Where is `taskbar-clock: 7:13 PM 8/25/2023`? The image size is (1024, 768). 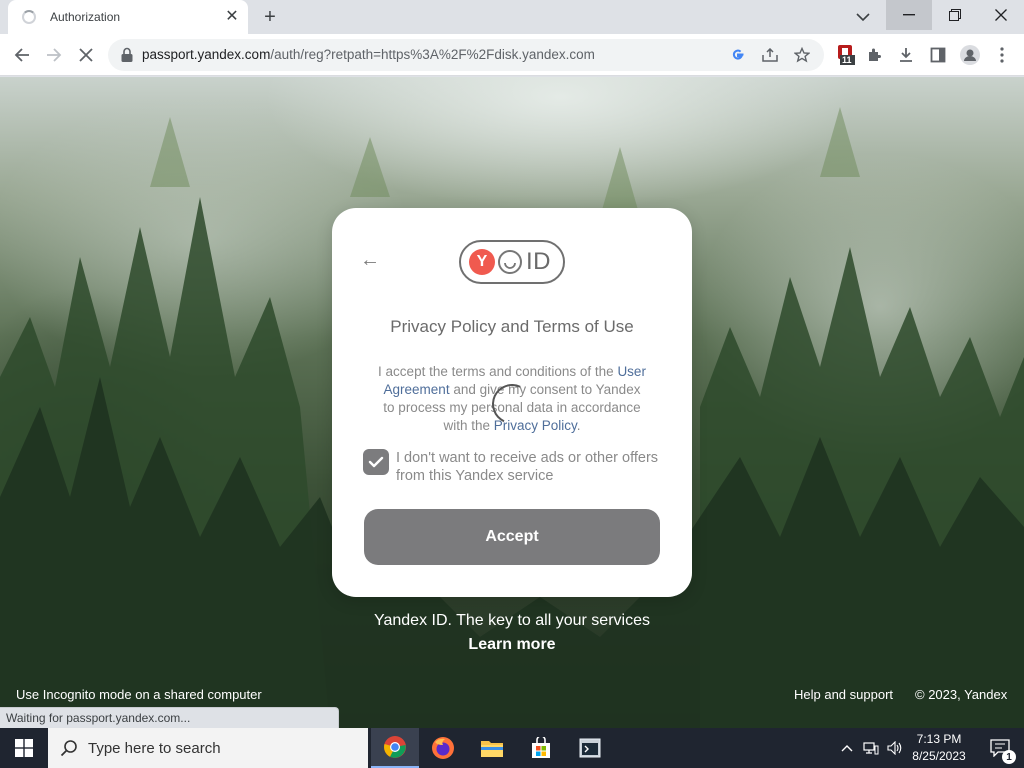
taskbar-clock: 7:13 PM 8/25/2023 is located at coordinates (939, 748).